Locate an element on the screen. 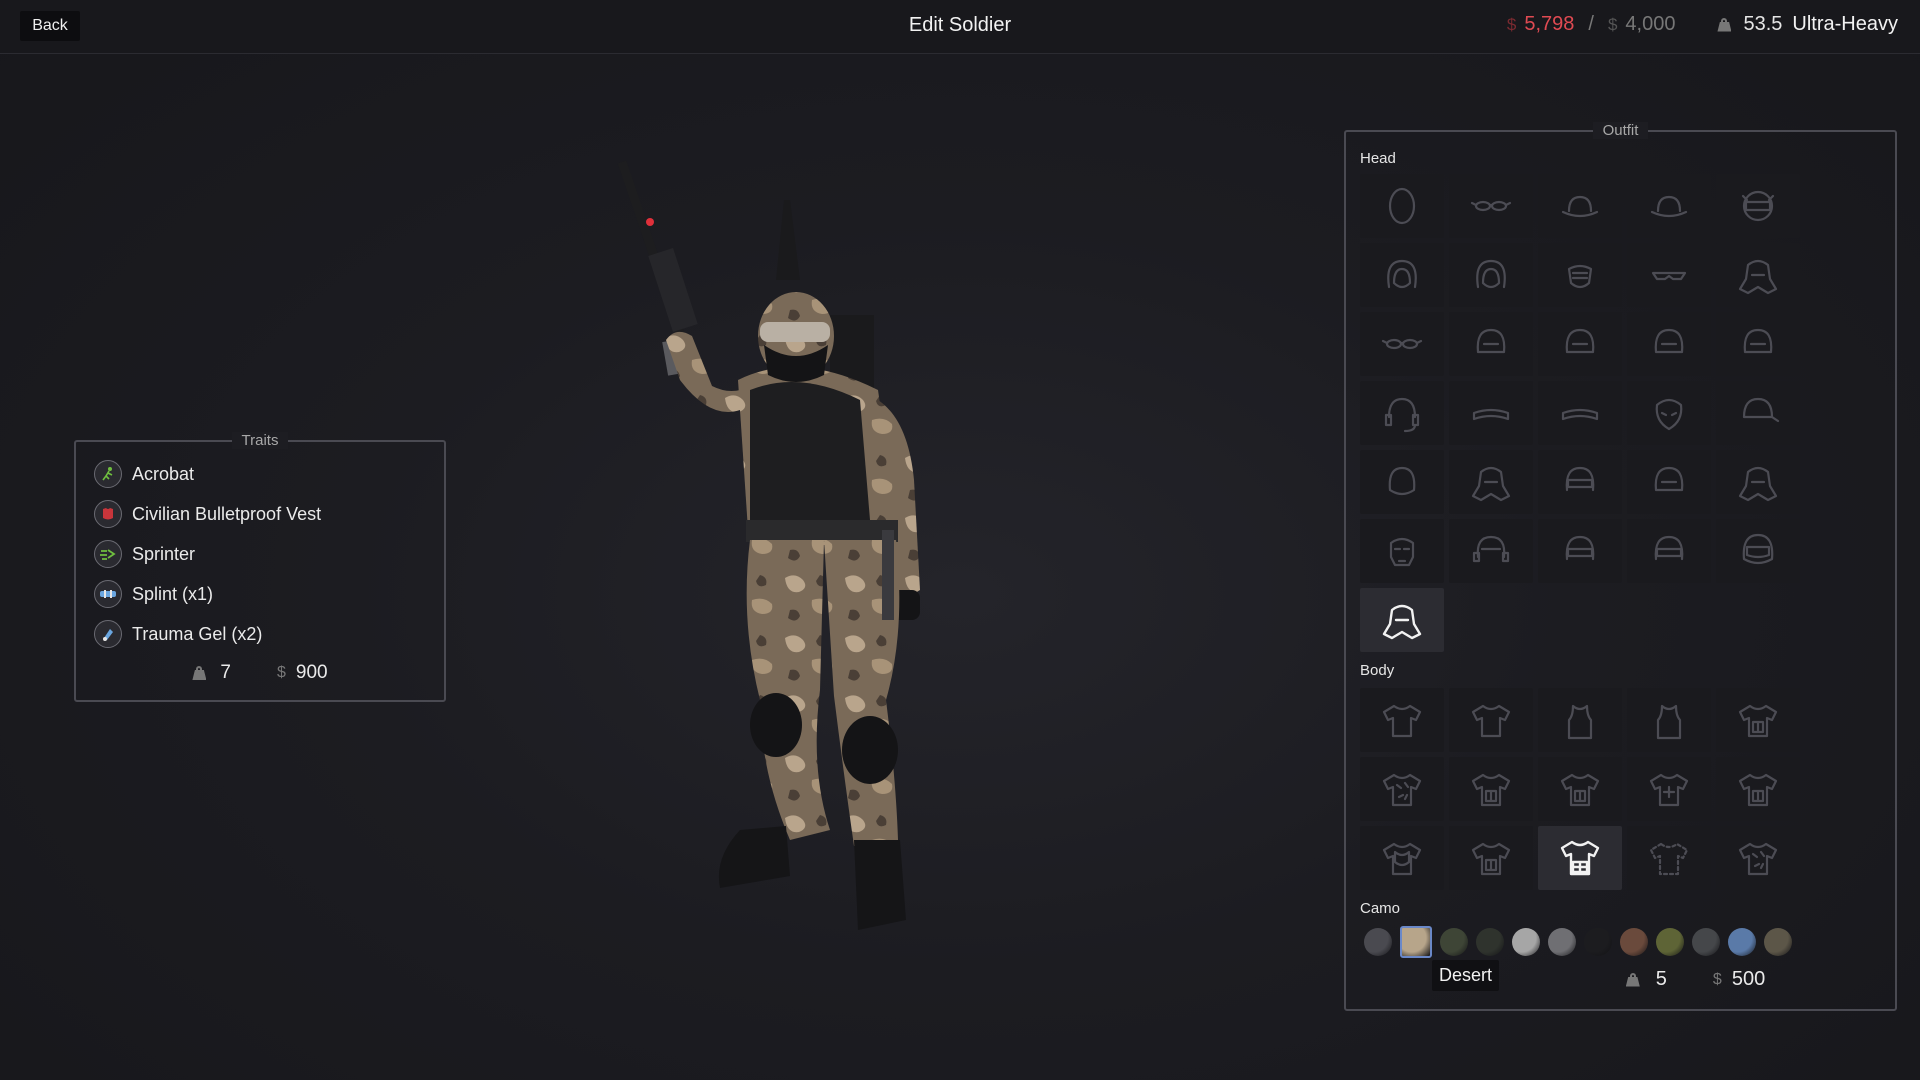 This screenshot has width=1920, height=1080. weight-value: 53.5 is located at coordinates (1763, 24).